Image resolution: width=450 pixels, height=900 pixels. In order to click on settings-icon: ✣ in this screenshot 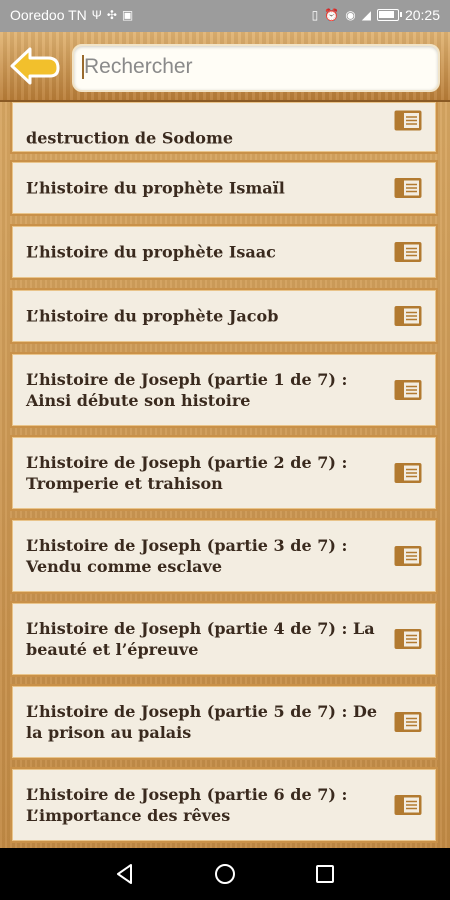, I will do `click(111, 15)`.